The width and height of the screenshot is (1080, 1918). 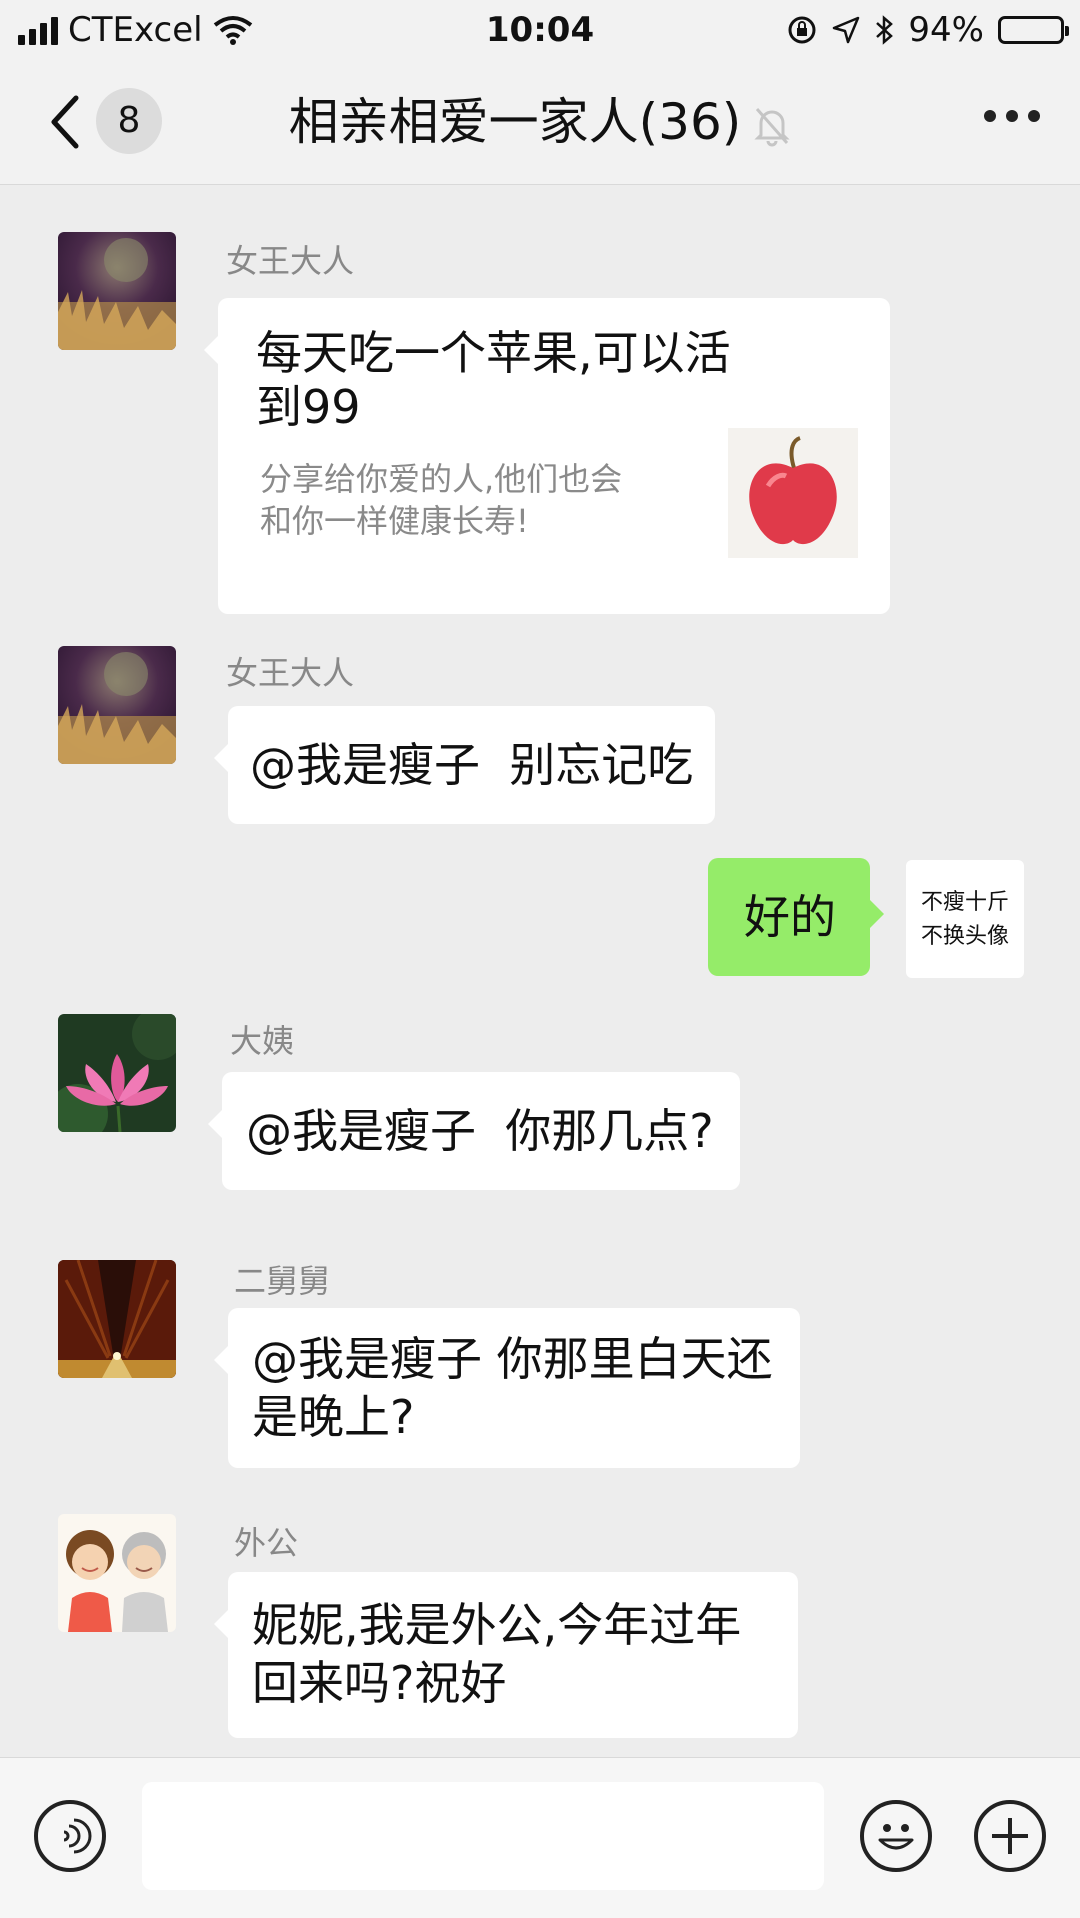 I want to click on status-bar: CTExcel 10:04 94%, so click(x=540, y=30).